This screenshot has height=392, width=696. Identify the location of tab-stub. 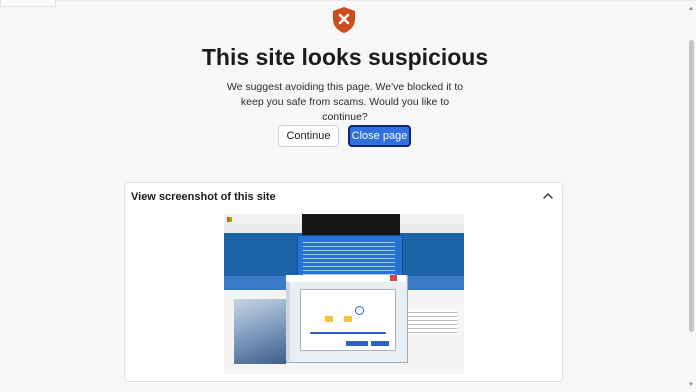
(28, 3).